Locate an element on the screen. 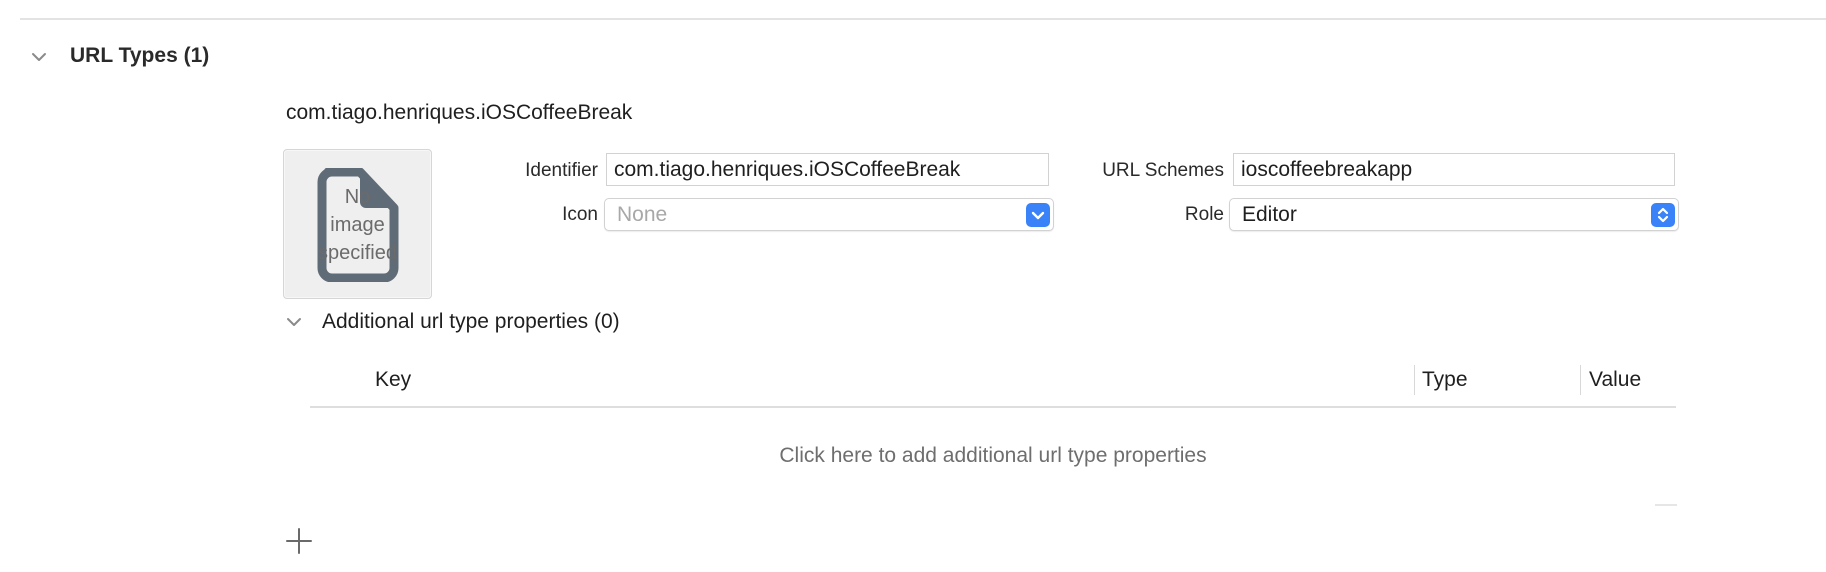 This screenshot has width=1826, height=572. role-label: Role is located at coordinates (1204, 214).